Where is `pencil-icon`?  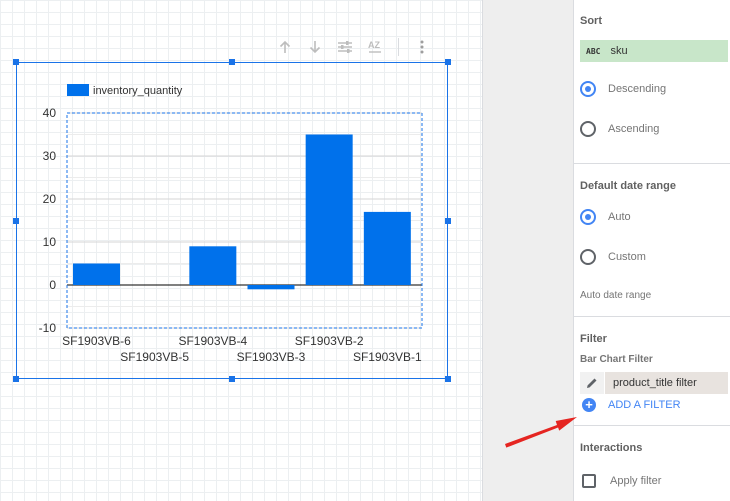 pencil-icon is located at coordinates (592, 383).